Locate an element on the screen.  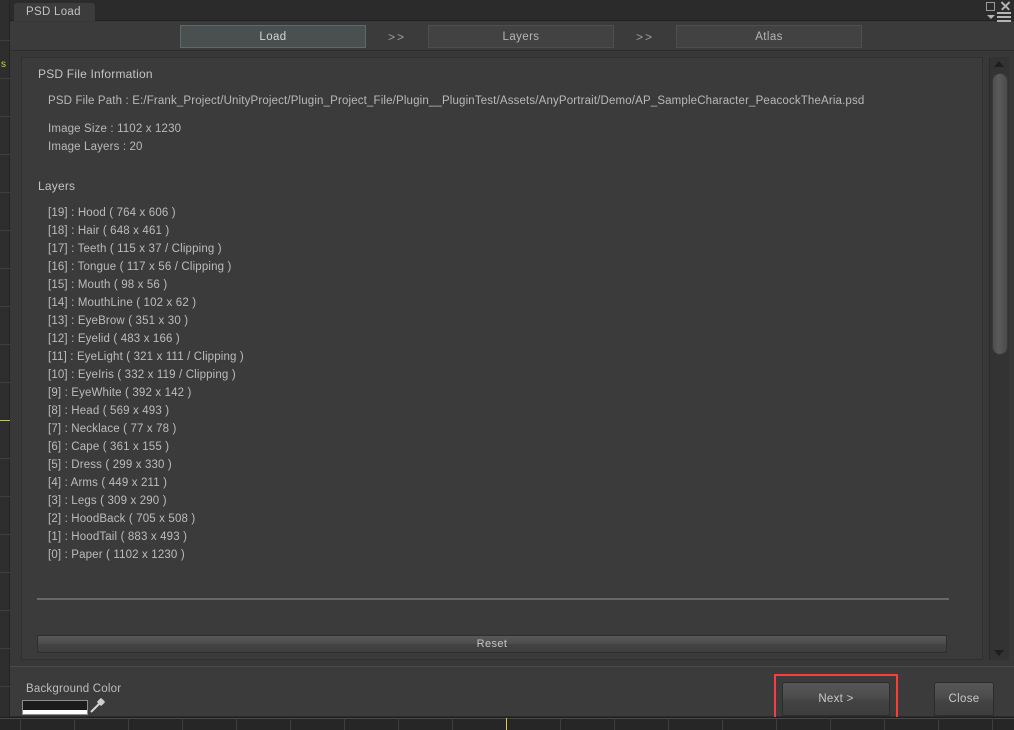
background-strip-playhead is located at coordinates (5, 420).